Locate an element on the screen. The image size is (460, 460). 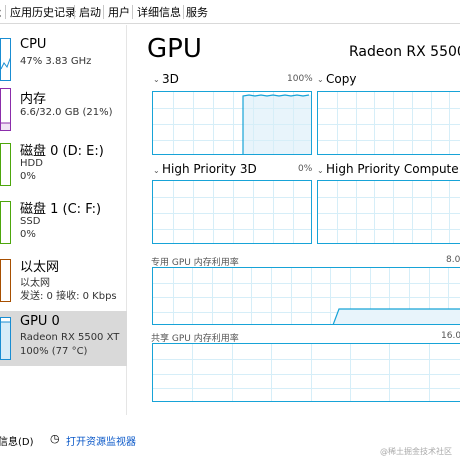
sidebar-item-disk-1: 磁盘 1 (C: F:) SSD 0% is located at coordinates (63, 224).